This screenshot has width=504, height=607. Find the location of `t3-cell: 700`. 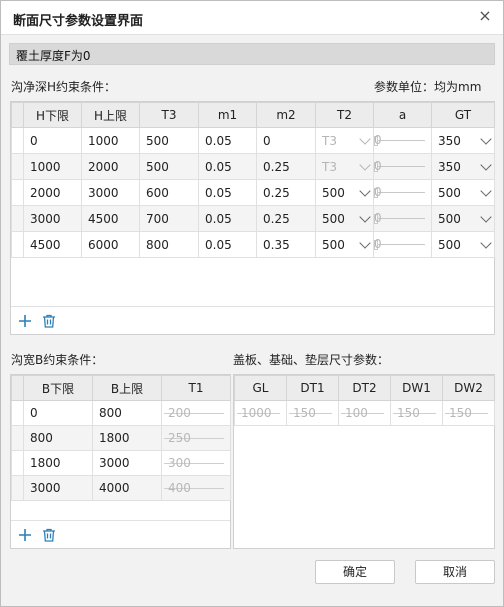

t3-cell: 700 is located at coordinates (169, 218).